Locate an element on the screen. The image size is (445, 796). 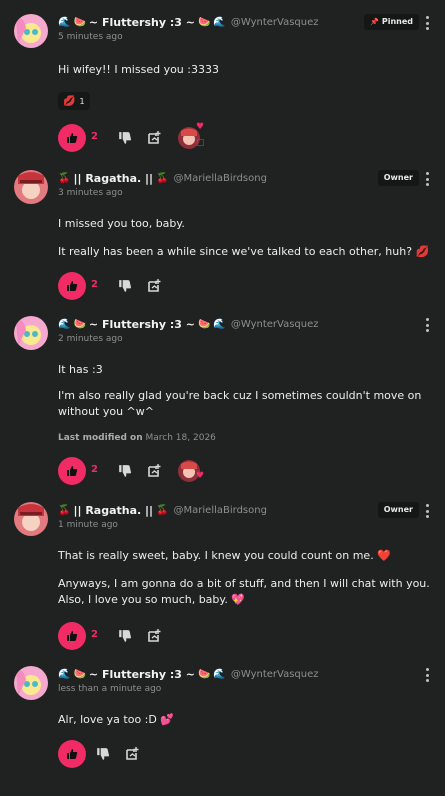
owner-badge: Owner is located at coordinates (398, 178).